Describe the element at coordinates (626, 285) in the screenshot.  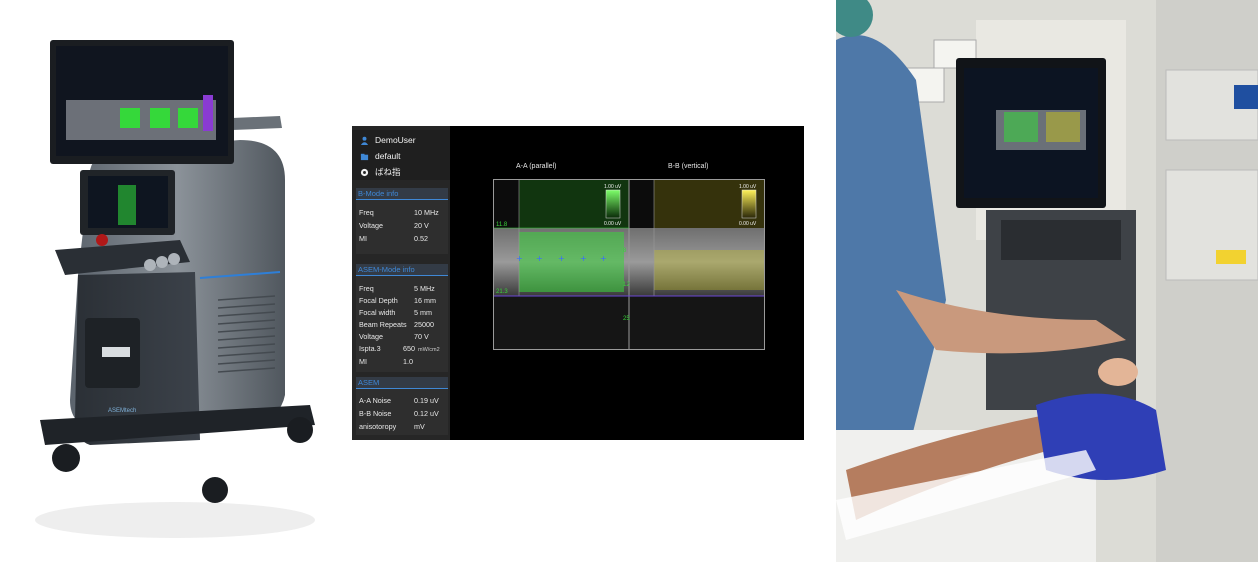
I see `depth-label: 12` at that location.